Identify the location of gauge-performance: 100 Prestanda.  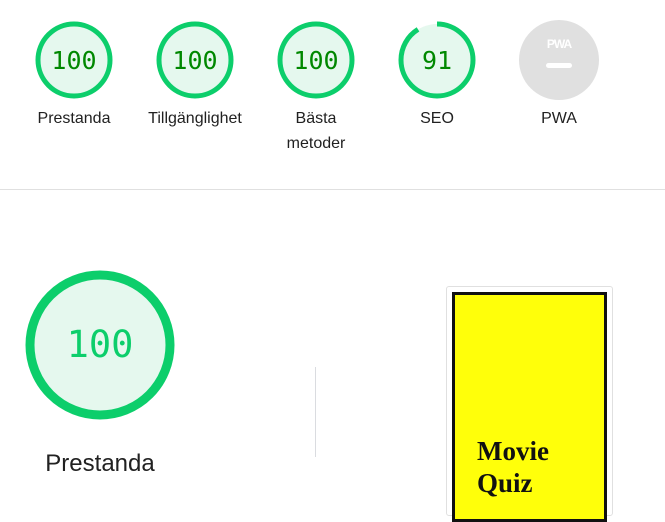
(74, 75).